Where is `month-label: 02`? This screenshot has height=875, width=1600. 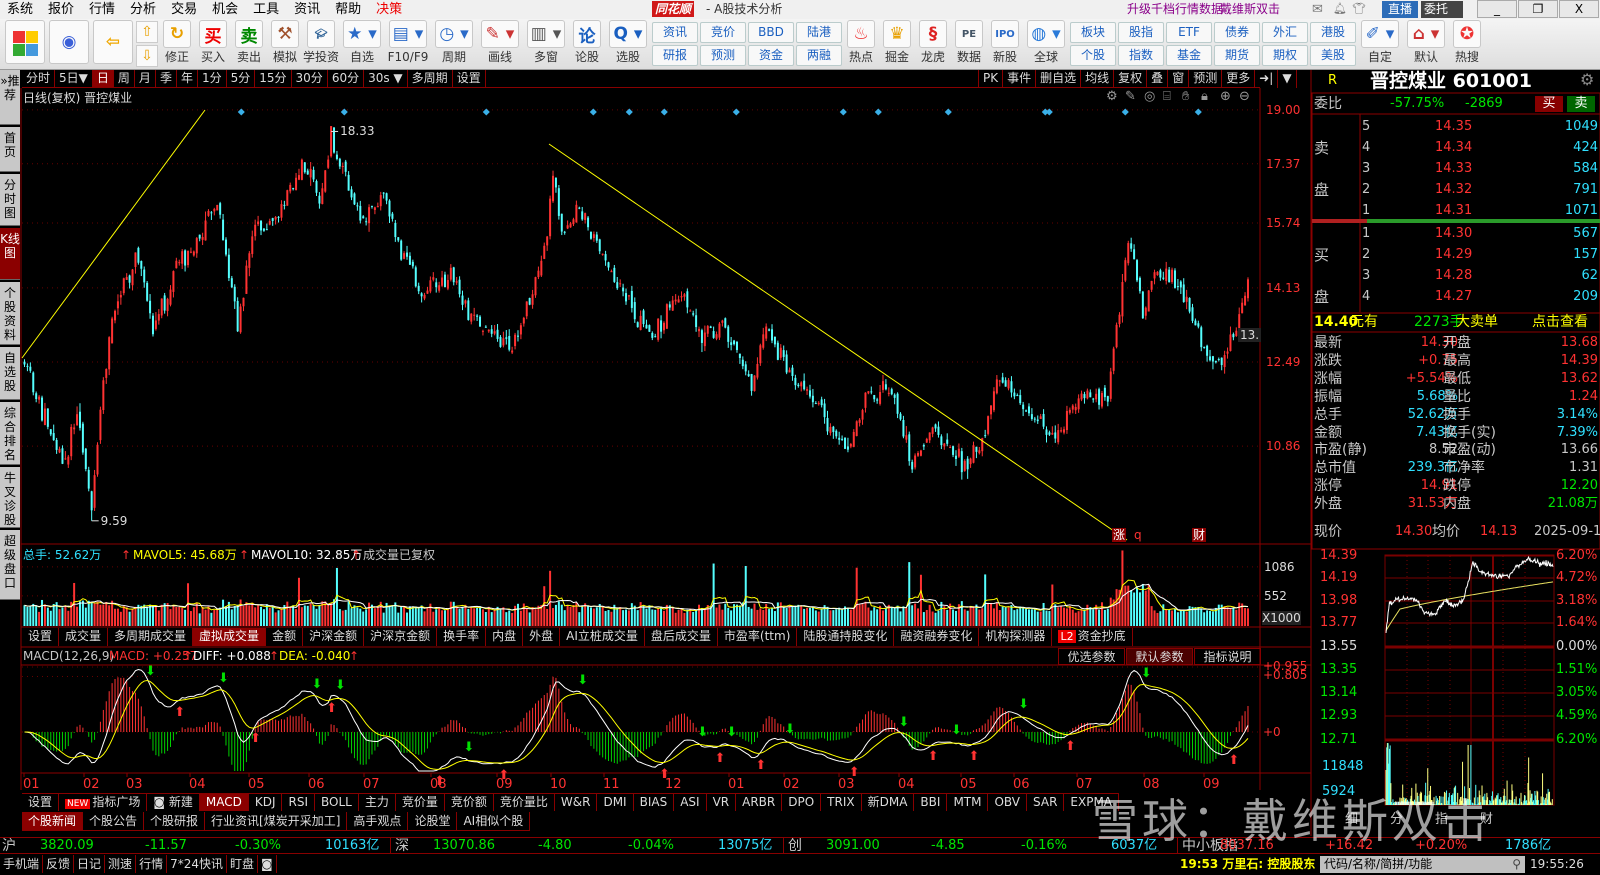 month-label: 02 is located at coordinates (791, 784).